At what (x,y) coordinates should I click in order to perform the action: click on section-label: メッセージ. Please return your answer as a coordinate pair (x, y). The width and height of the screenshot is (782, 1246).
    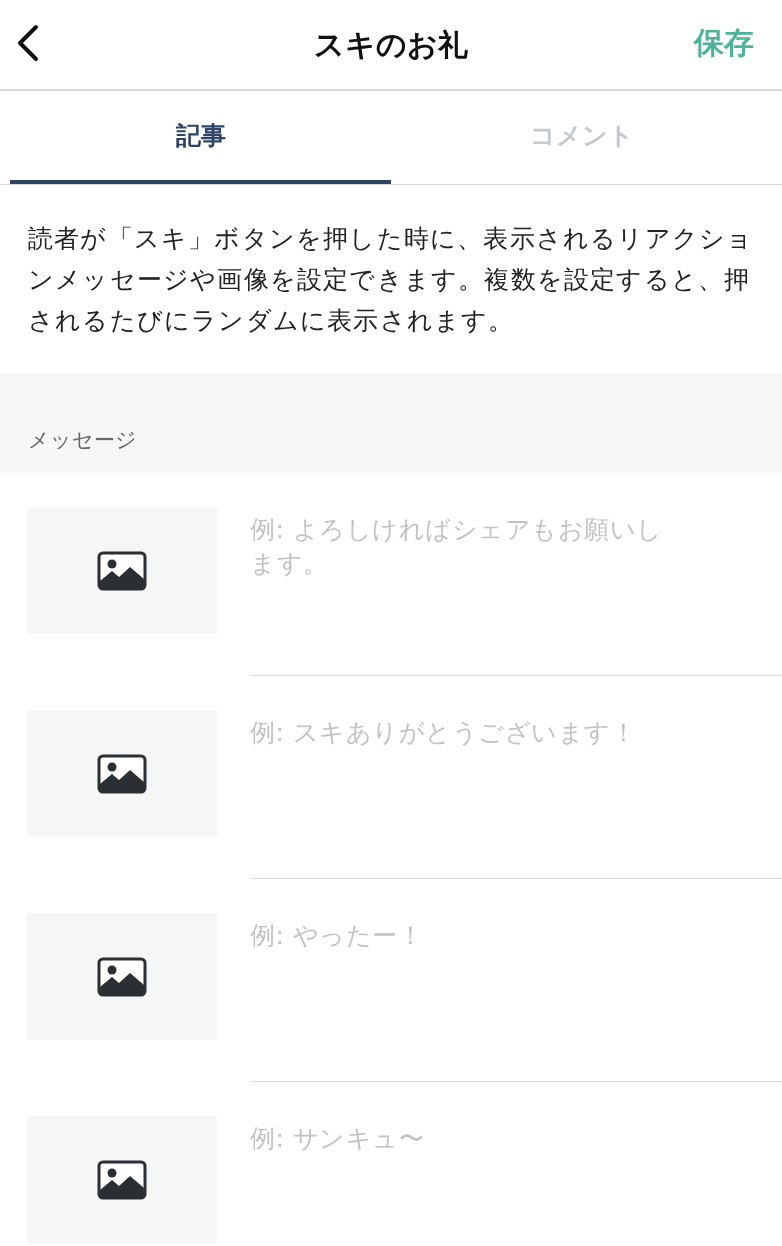
    Looking at the image, I should click on (82, 440).